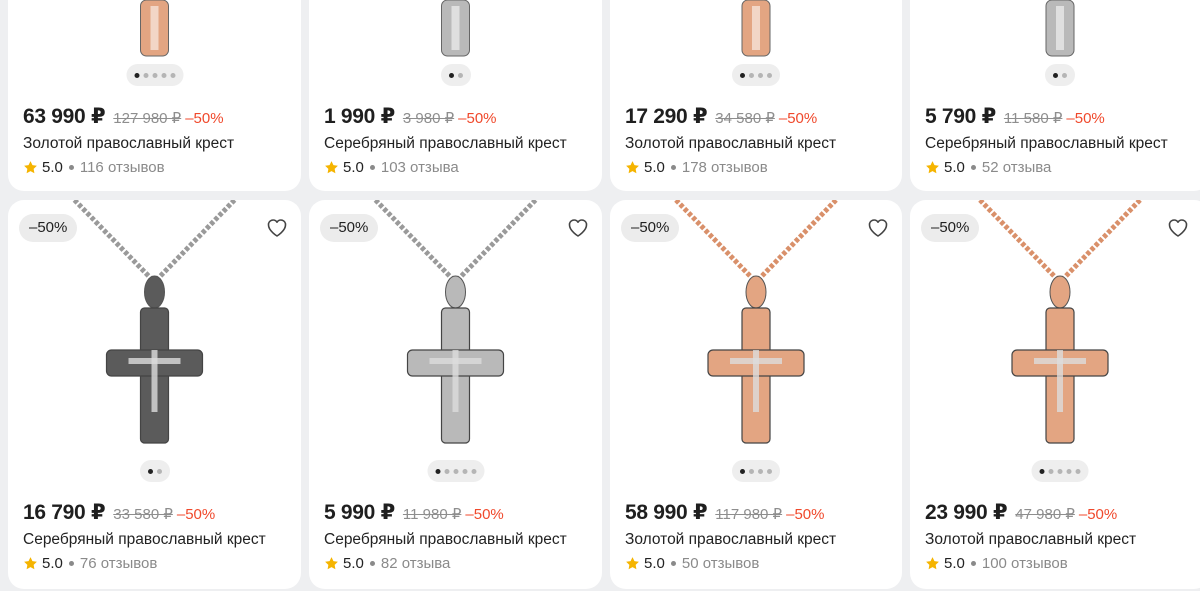 Image resolution: width=1200 pixels, height=591 pixels. Describe the element at coordinates (119, 563) in the screenshot. I see `reviews-count: 76 отзывов` at that location.